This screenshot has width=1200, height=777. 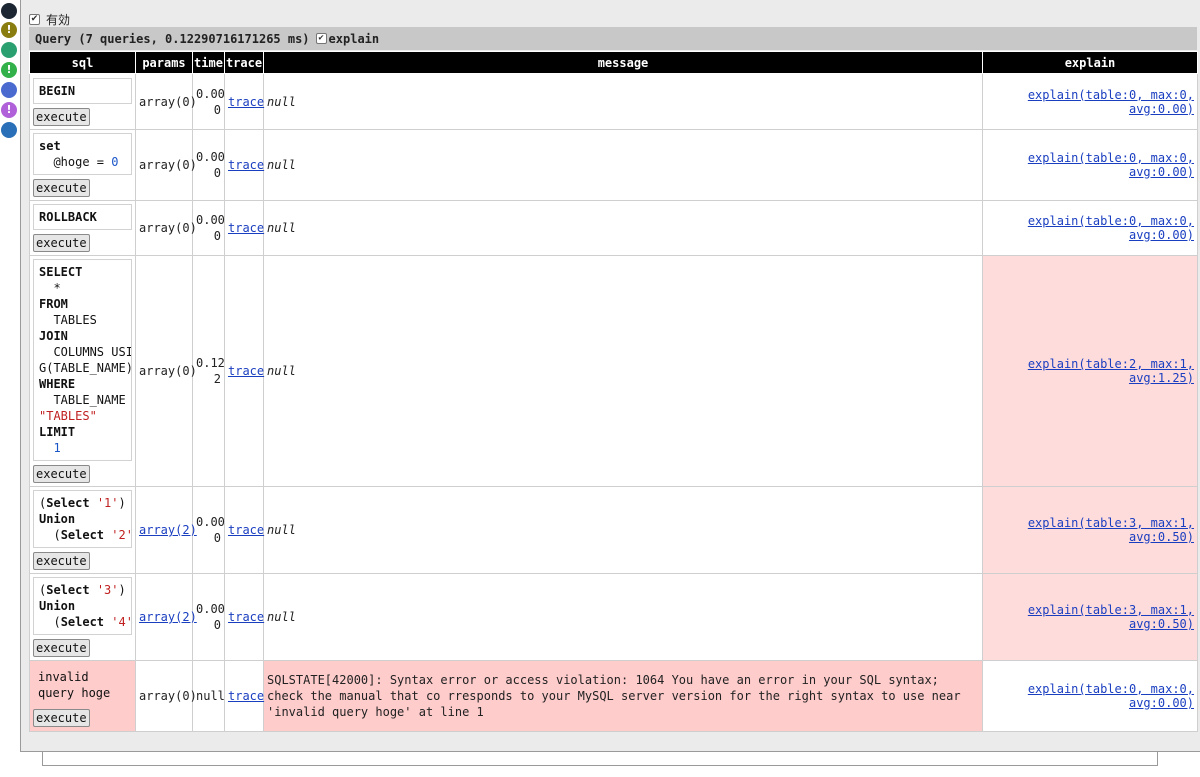 I want to click on col-trace: trace, so click(x=244, y=62).